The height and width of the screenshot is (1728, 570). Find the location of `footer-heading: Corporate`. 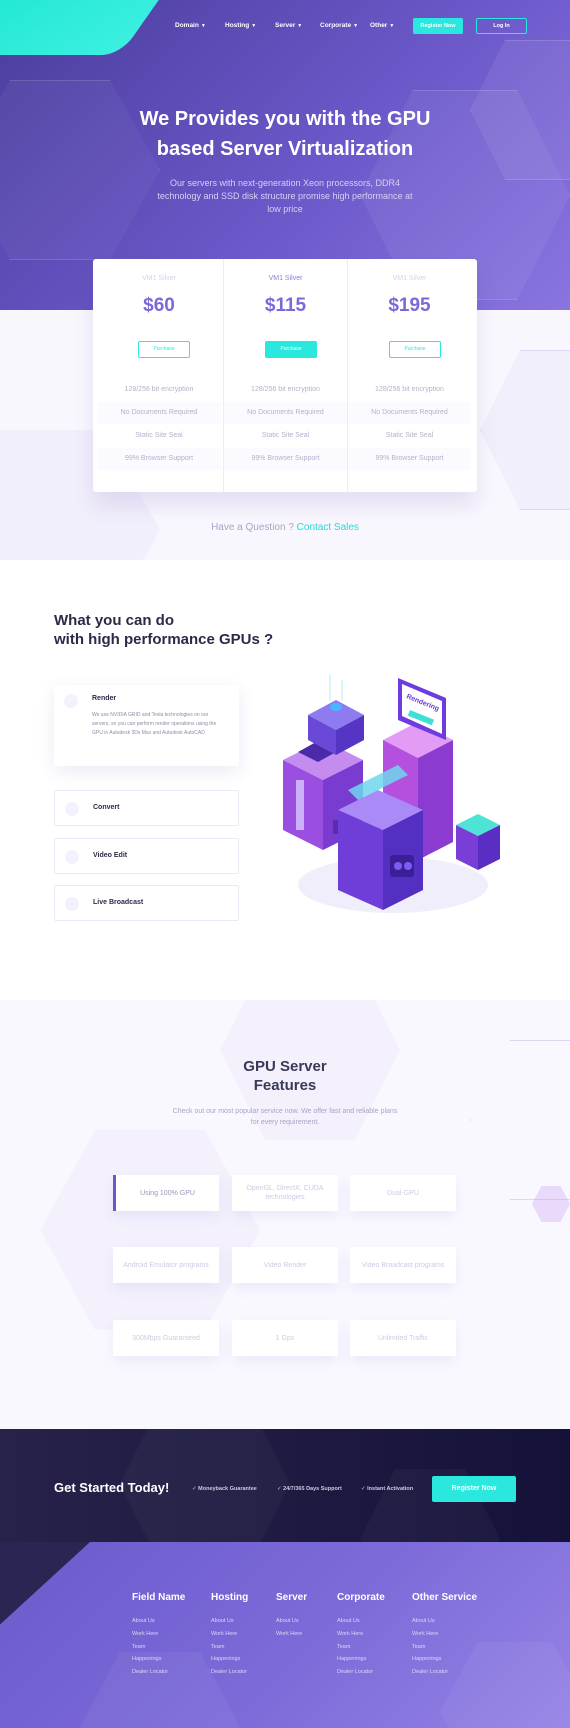

footer-heading: Corporate is located at coordinates (361, 1597).